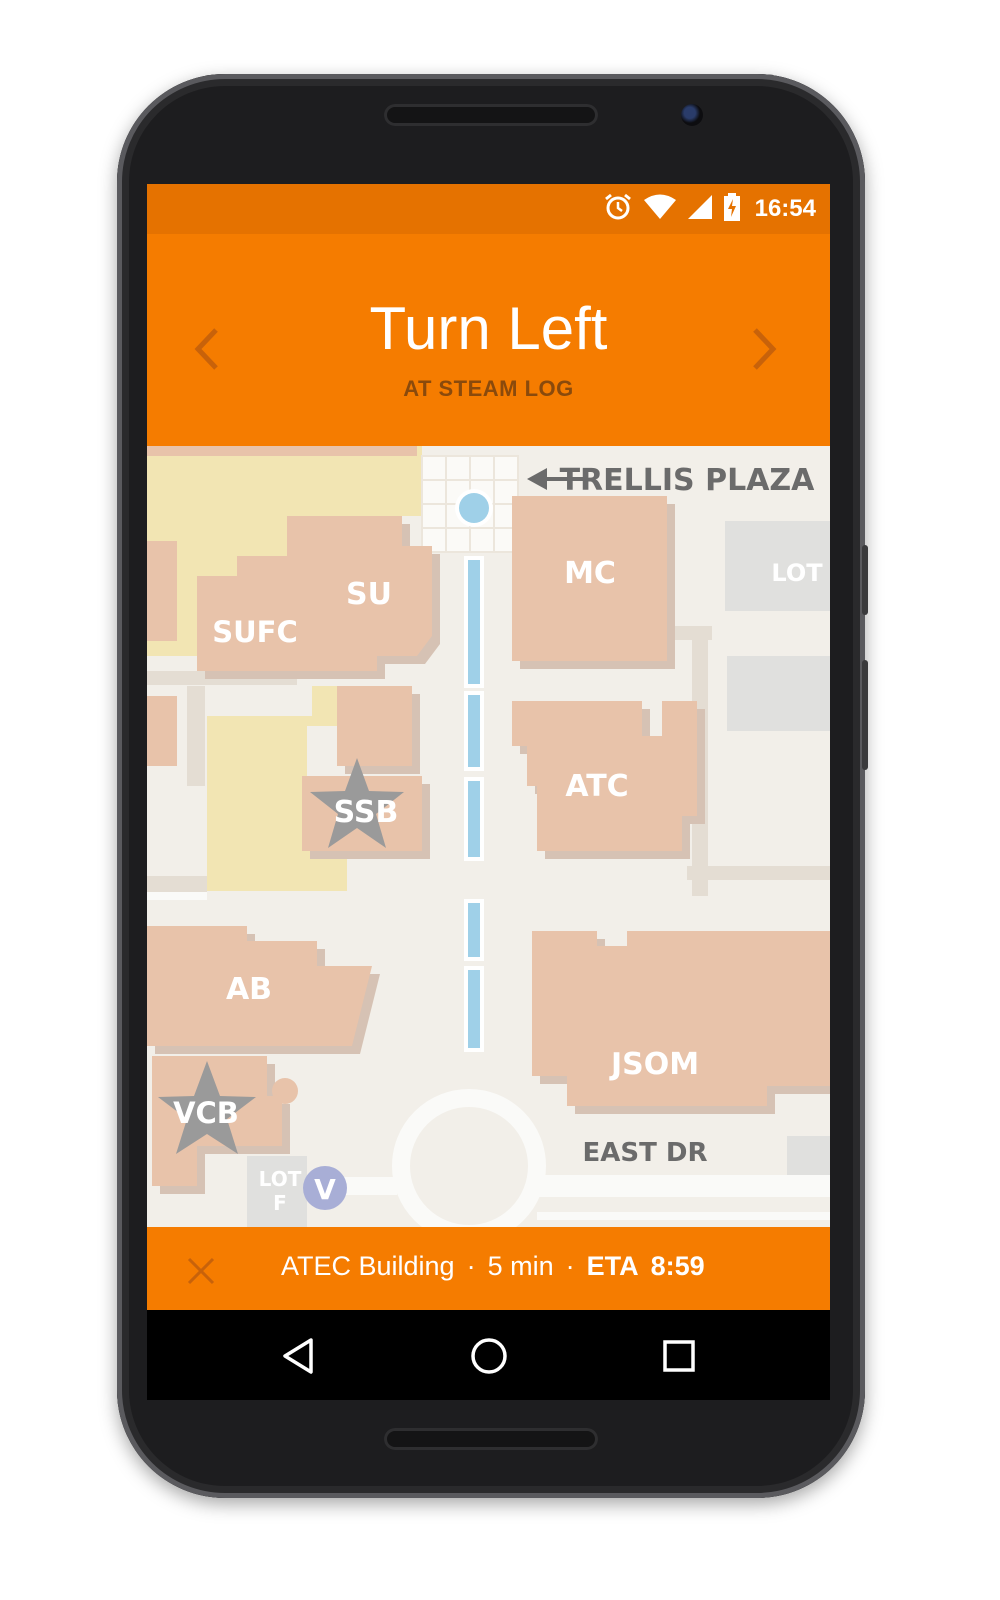 The height and width of the screenshot is (1600, 1000). I want to click on chevron-right-icon, so click(765, 349).